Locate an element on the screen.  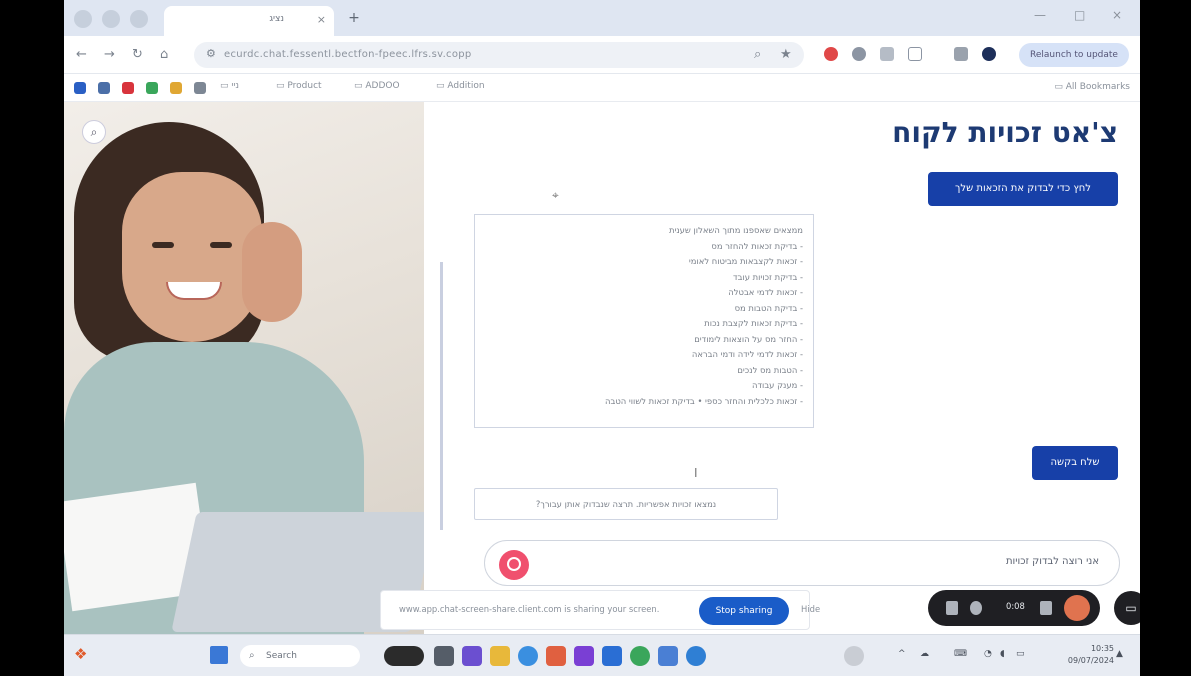
edge-app-icon is located at coordinates (528, 656).